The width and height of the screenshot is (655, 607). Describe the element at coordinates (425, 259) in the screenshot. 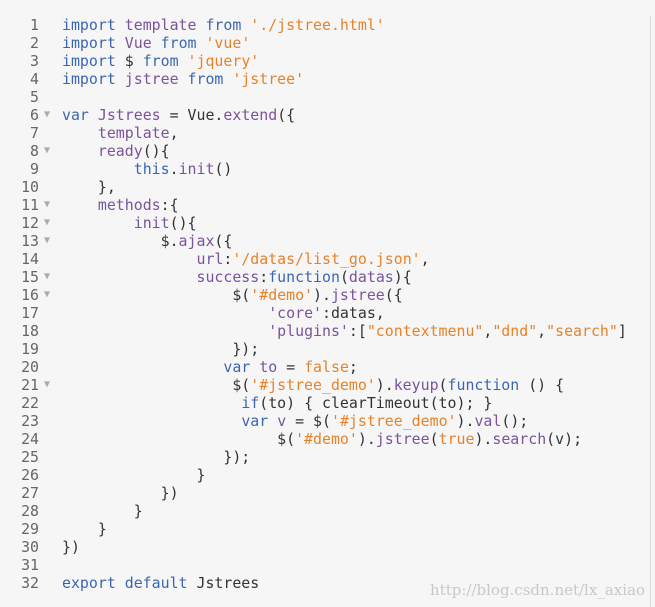

I see `code-token: ,` at that location.